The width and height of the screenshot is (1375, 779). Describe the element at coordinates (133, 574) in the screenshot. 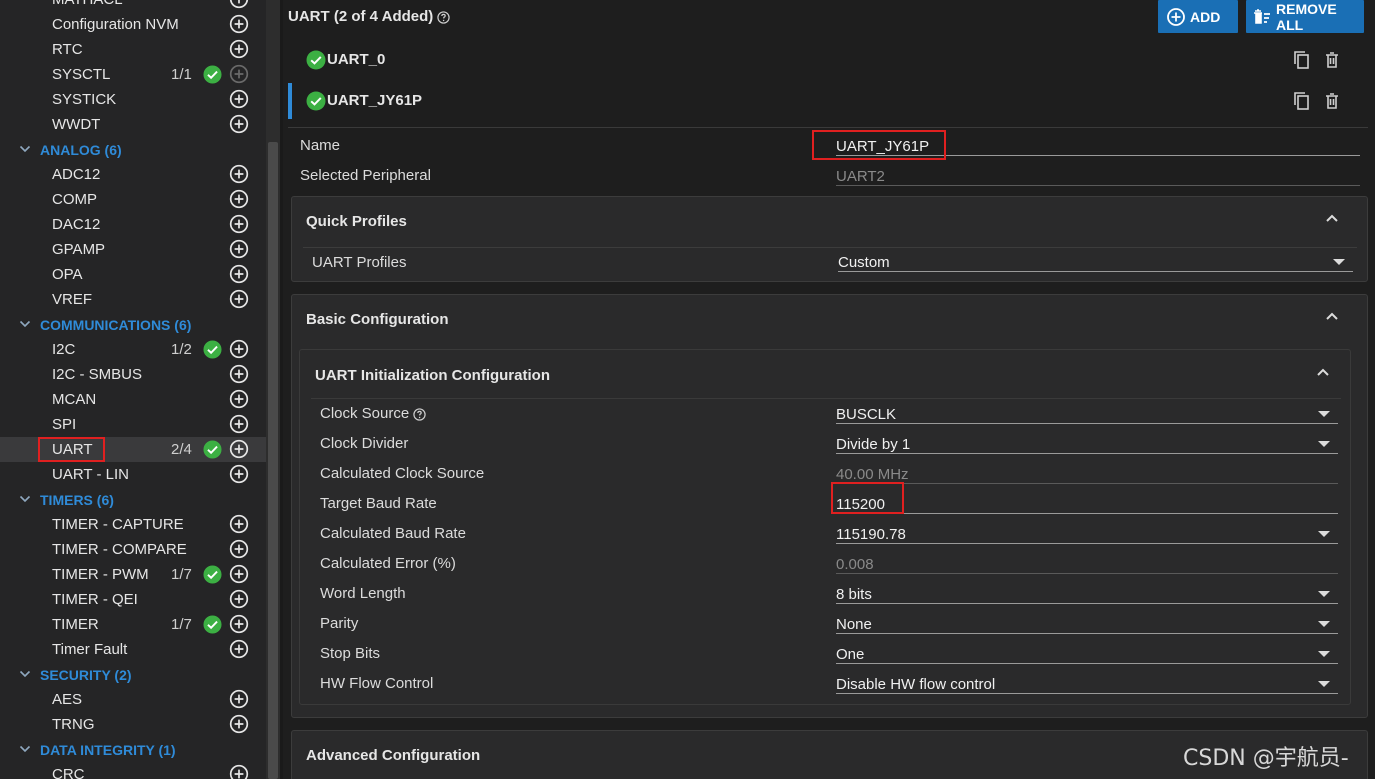

I see `sidebar-item: TIMER - PWM 1/7` at that location.